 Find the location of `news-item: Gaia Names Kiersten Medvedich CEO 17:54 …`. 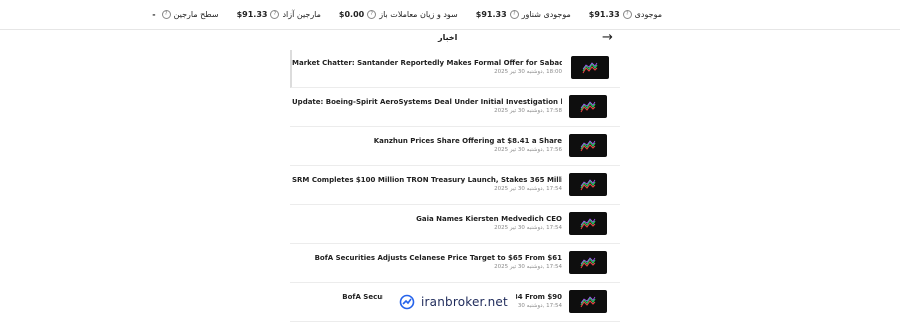

news-item: Gaia Names Kiersten Medvedich CEO 17:54 … is located at coordinates (455, 225).